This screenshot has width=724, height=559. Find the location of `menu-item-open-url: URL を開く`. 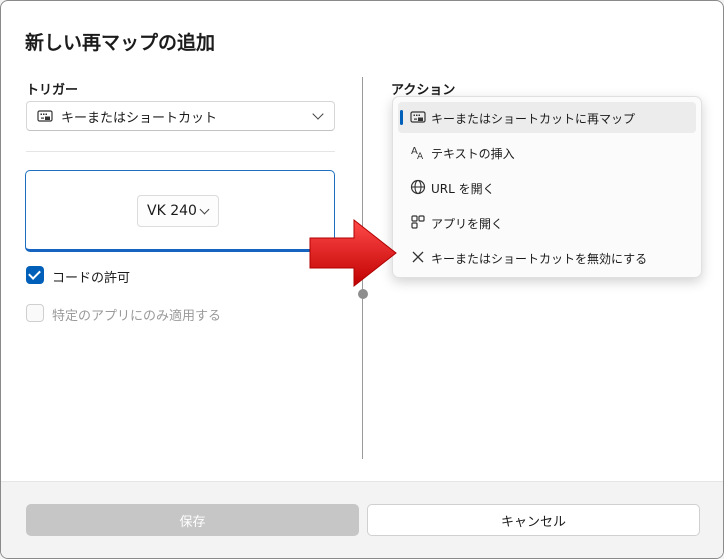

menu-item-open-url: URL を開く is located at coordinates (547, 187).